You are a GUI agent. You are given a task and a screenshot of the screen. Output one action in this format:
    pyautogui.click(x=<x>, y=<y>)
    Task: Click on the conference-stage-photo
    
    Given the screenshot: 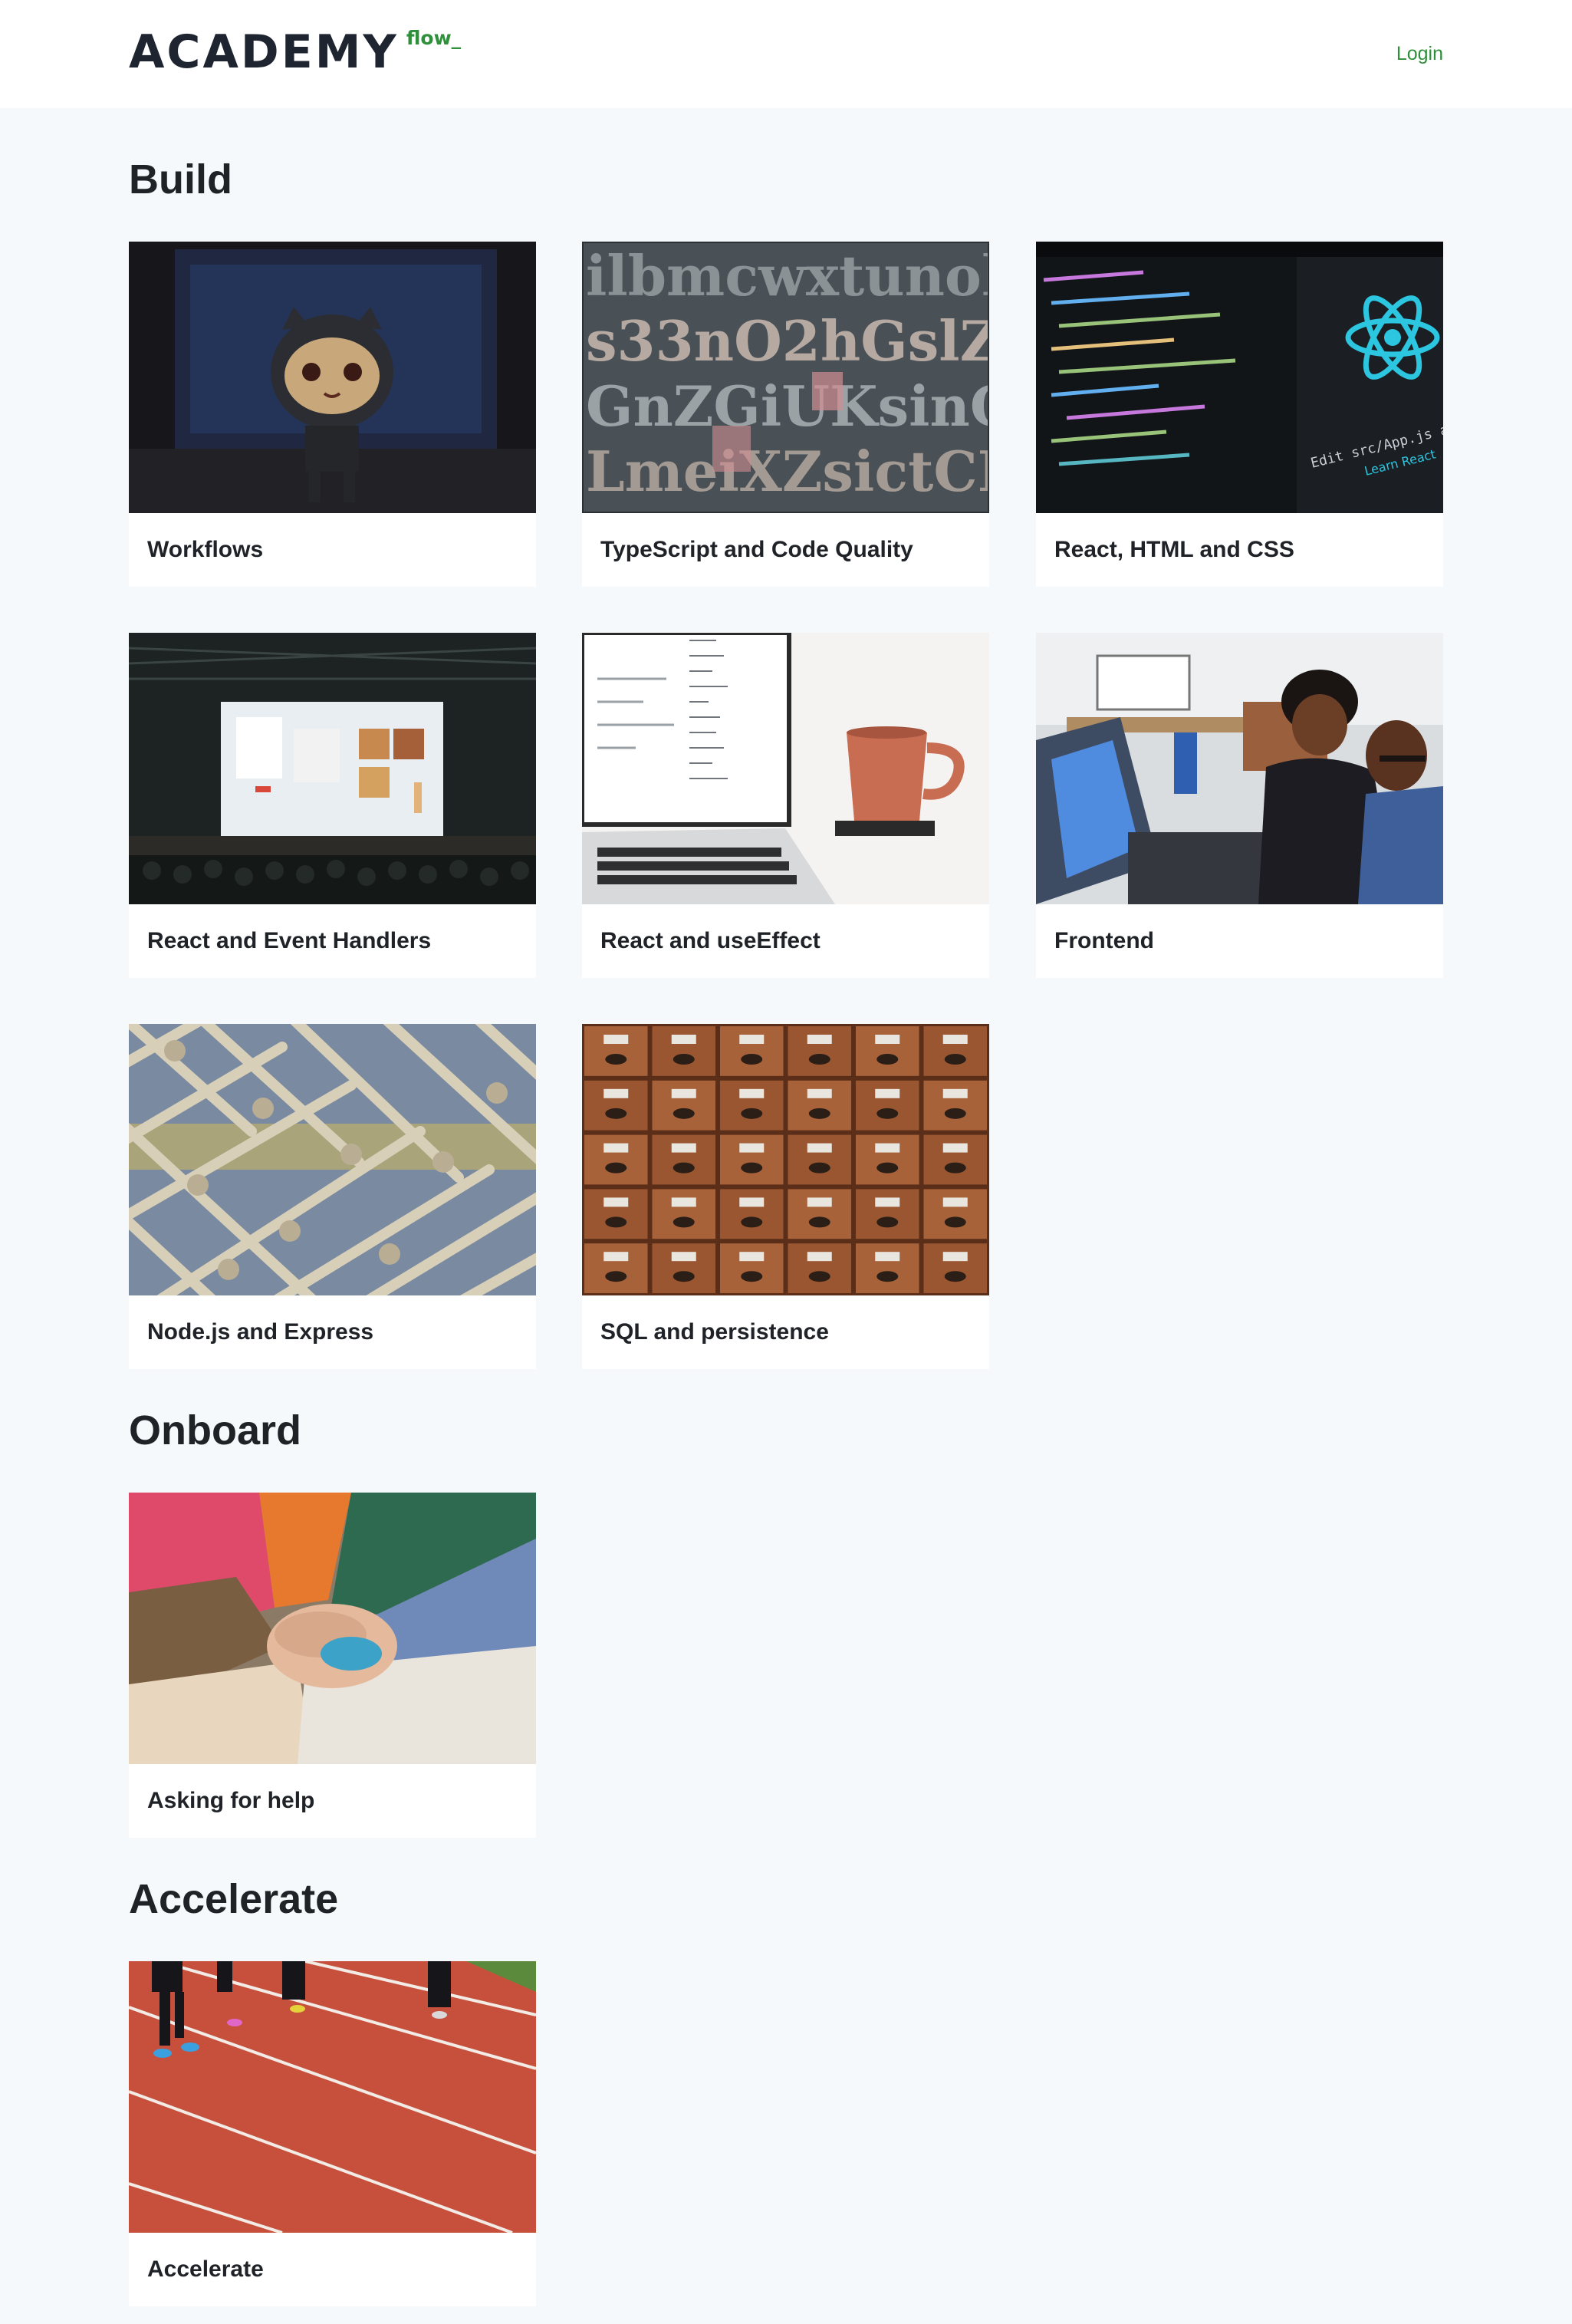 What is the action you would take?
    pyautogui.click(x=332, y=768)
    